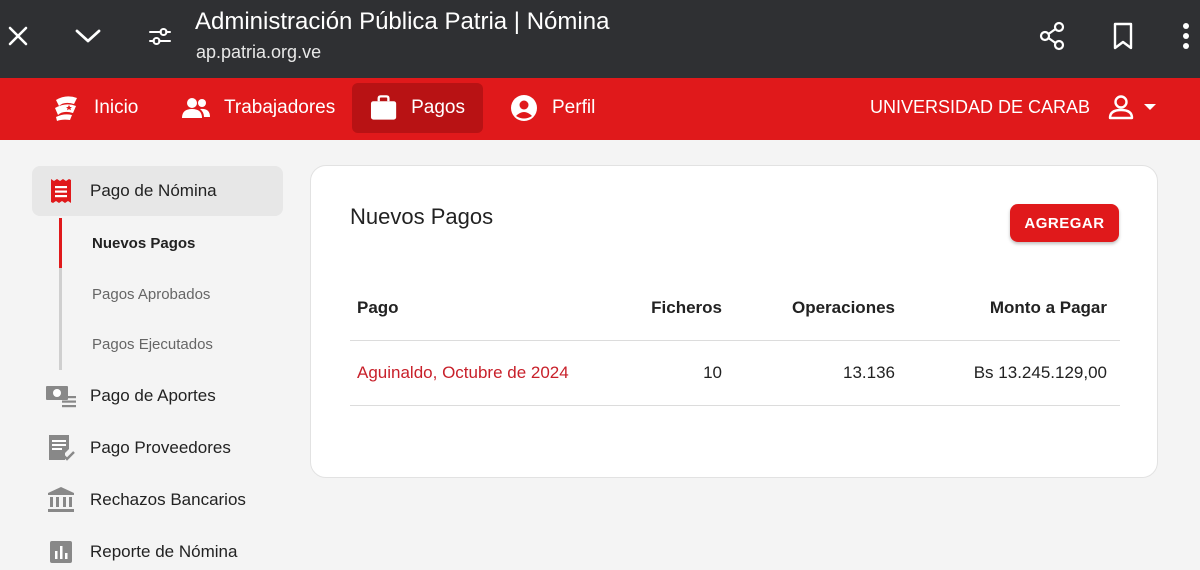 Image resolution: width=1200 pixels, height=570 pixels. I want to click on receipt-icon, so click(61, 191).